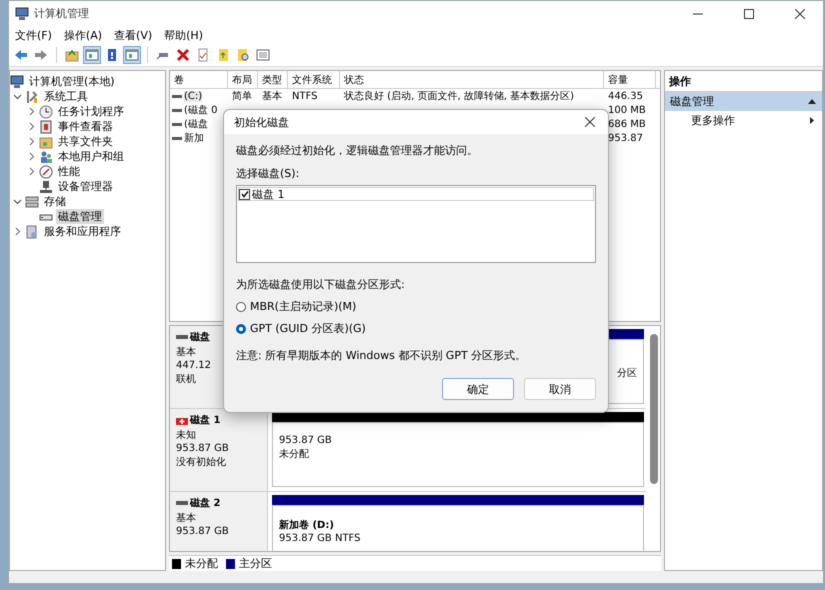 This screenshot has height=590, width=825. I want to click on tree-item: 任务计划程序, so click(91, 111).